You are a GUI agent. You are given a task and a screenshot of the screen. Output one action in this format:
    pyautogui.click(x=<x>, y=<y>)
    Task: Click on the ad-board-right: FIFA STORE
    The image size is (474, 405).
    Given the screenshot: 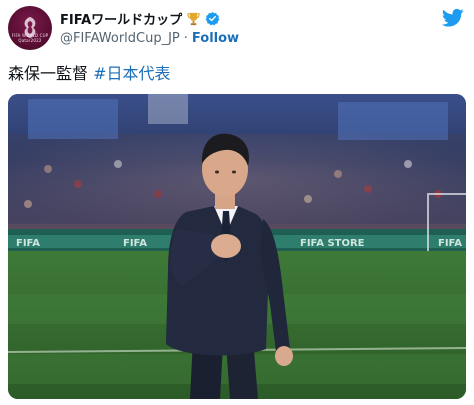 What is the action you would take?
    pyautogui.click(x=332, y=243)
    